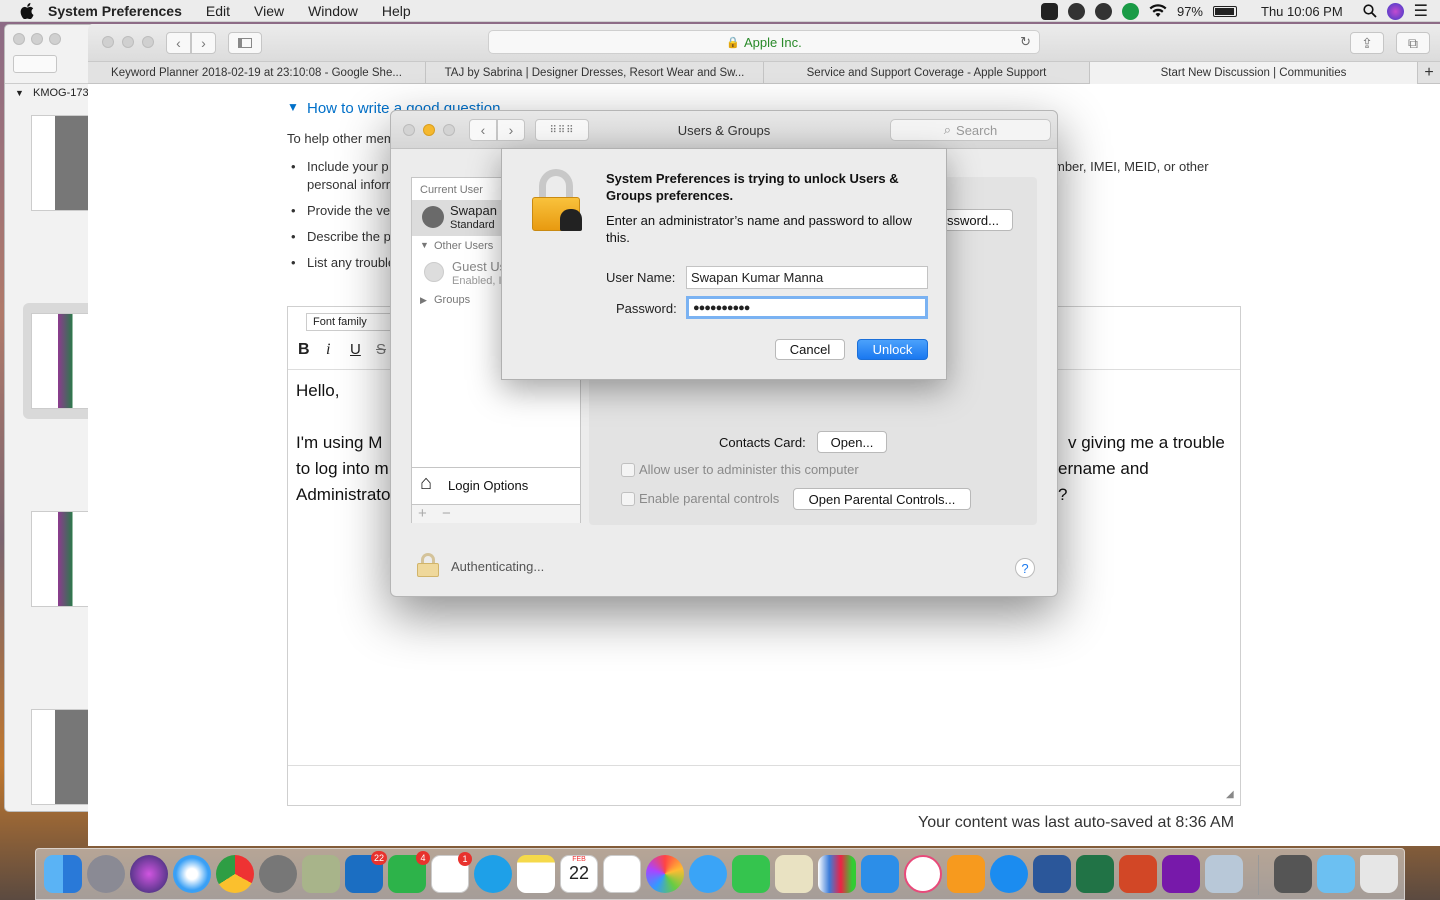  What do you see at coordinates (807, 307) in the screenshot?
I see `password-field: ●●●●●●●●●●` at bounding box center [807, 307].